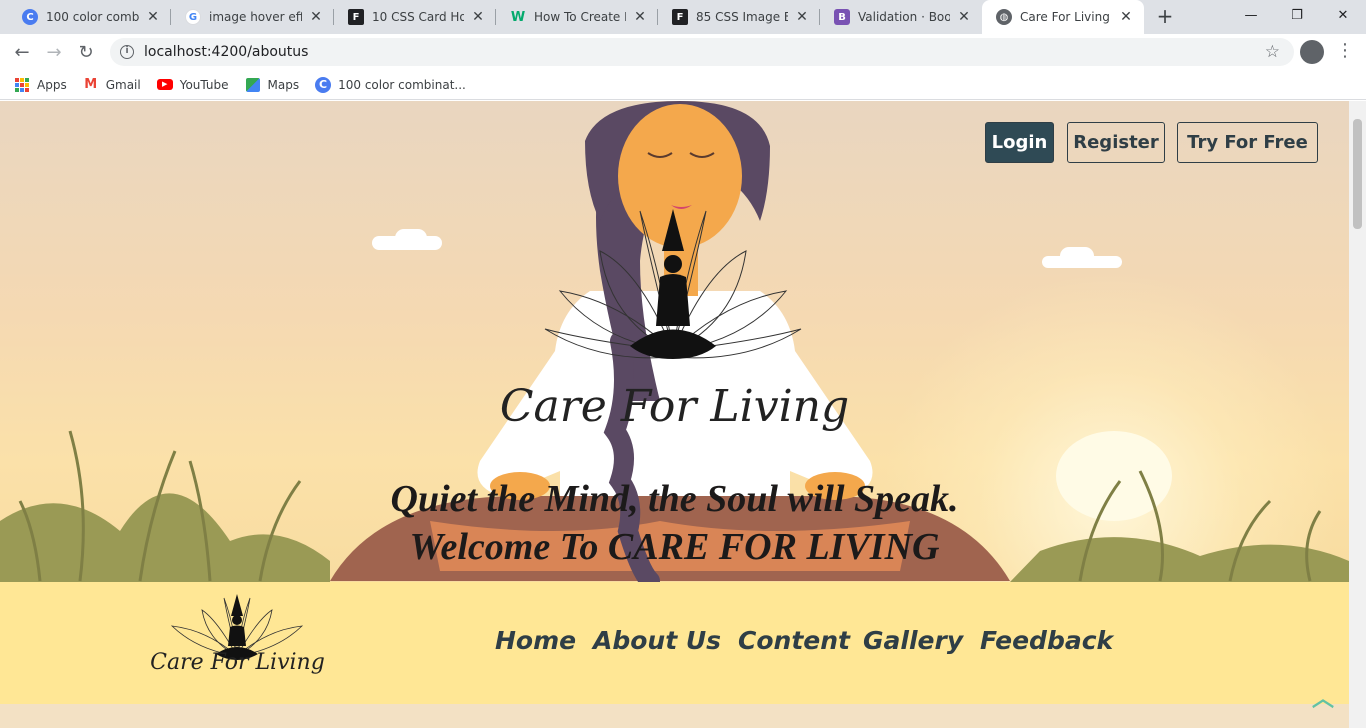  What do you see at coordinates (794, 640) in the screenshot?
I see `nav-link-content: Content` at bounding box center [794, 640].